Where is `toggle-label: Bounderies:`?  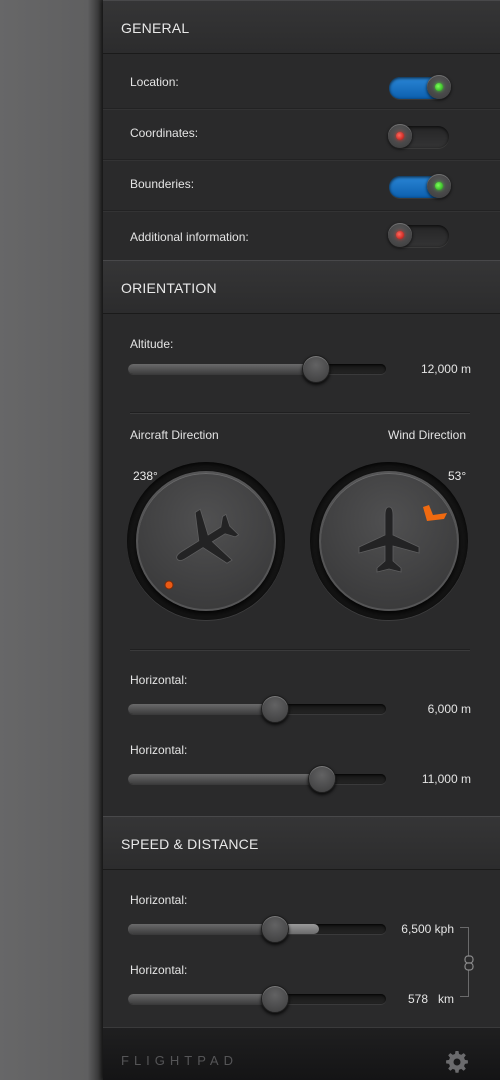 toggle-label: Bounderies: is located at coordinates (162, 184).